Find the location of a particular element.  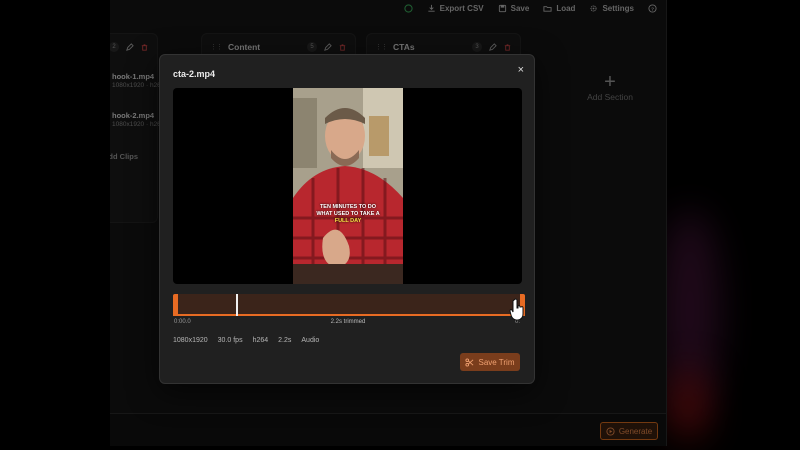

video-metadata: 1080x1920 30.0 fps h264 2.2s Audio is located at coordinates (246, 340).